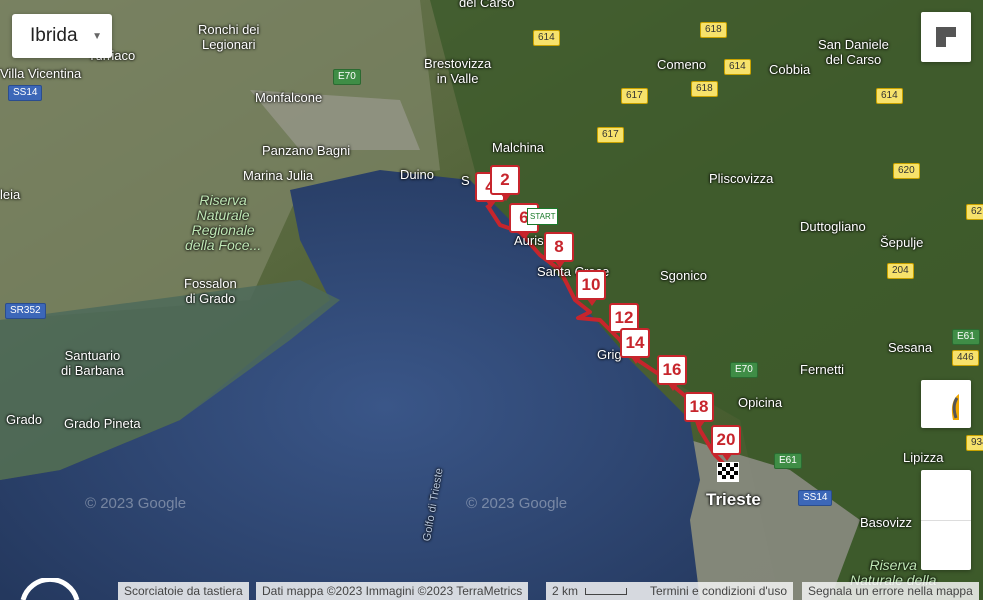 Image resolution: width=983 pixels, height=600 pixels. I want to click on pegman-button, so click(946, 404).